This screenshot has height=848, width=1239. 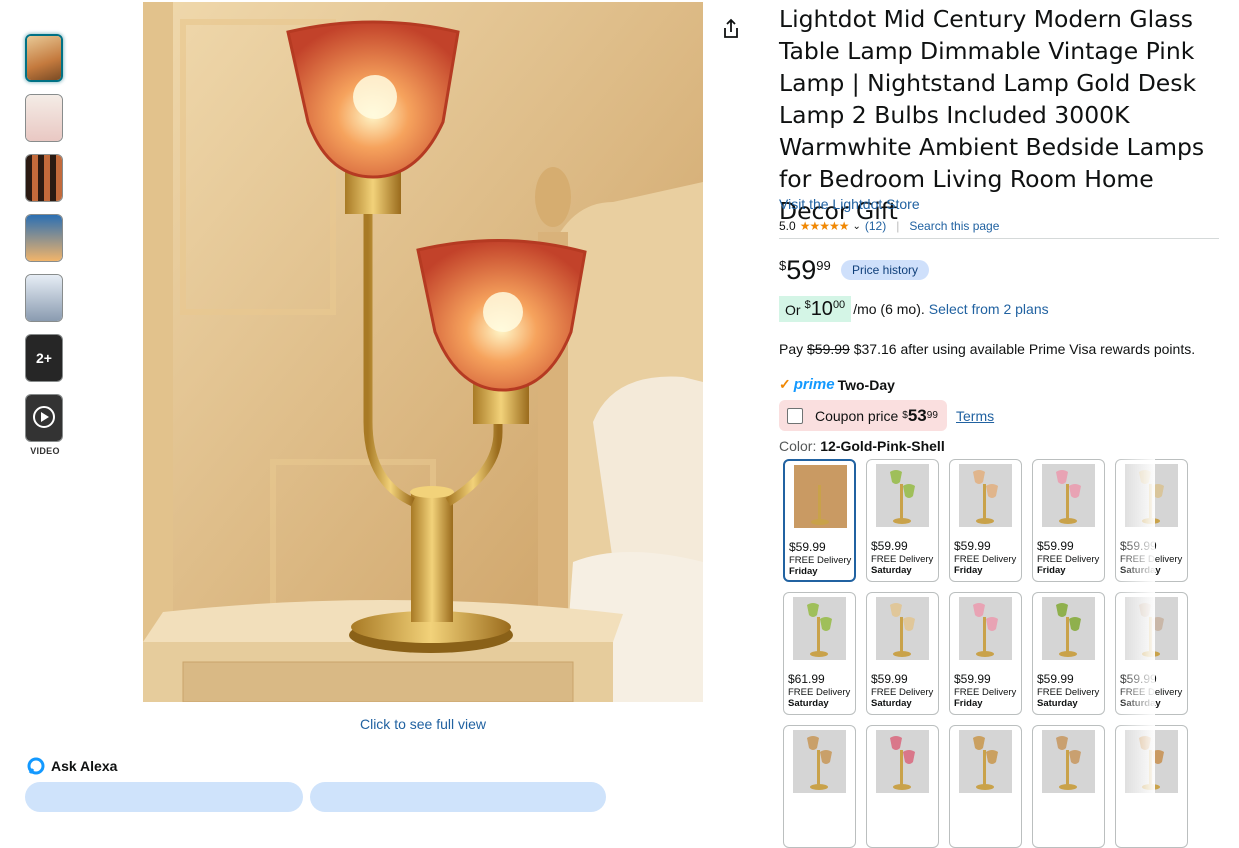 I want to click on more-images-count: 2+, so click(x=44, y=358).